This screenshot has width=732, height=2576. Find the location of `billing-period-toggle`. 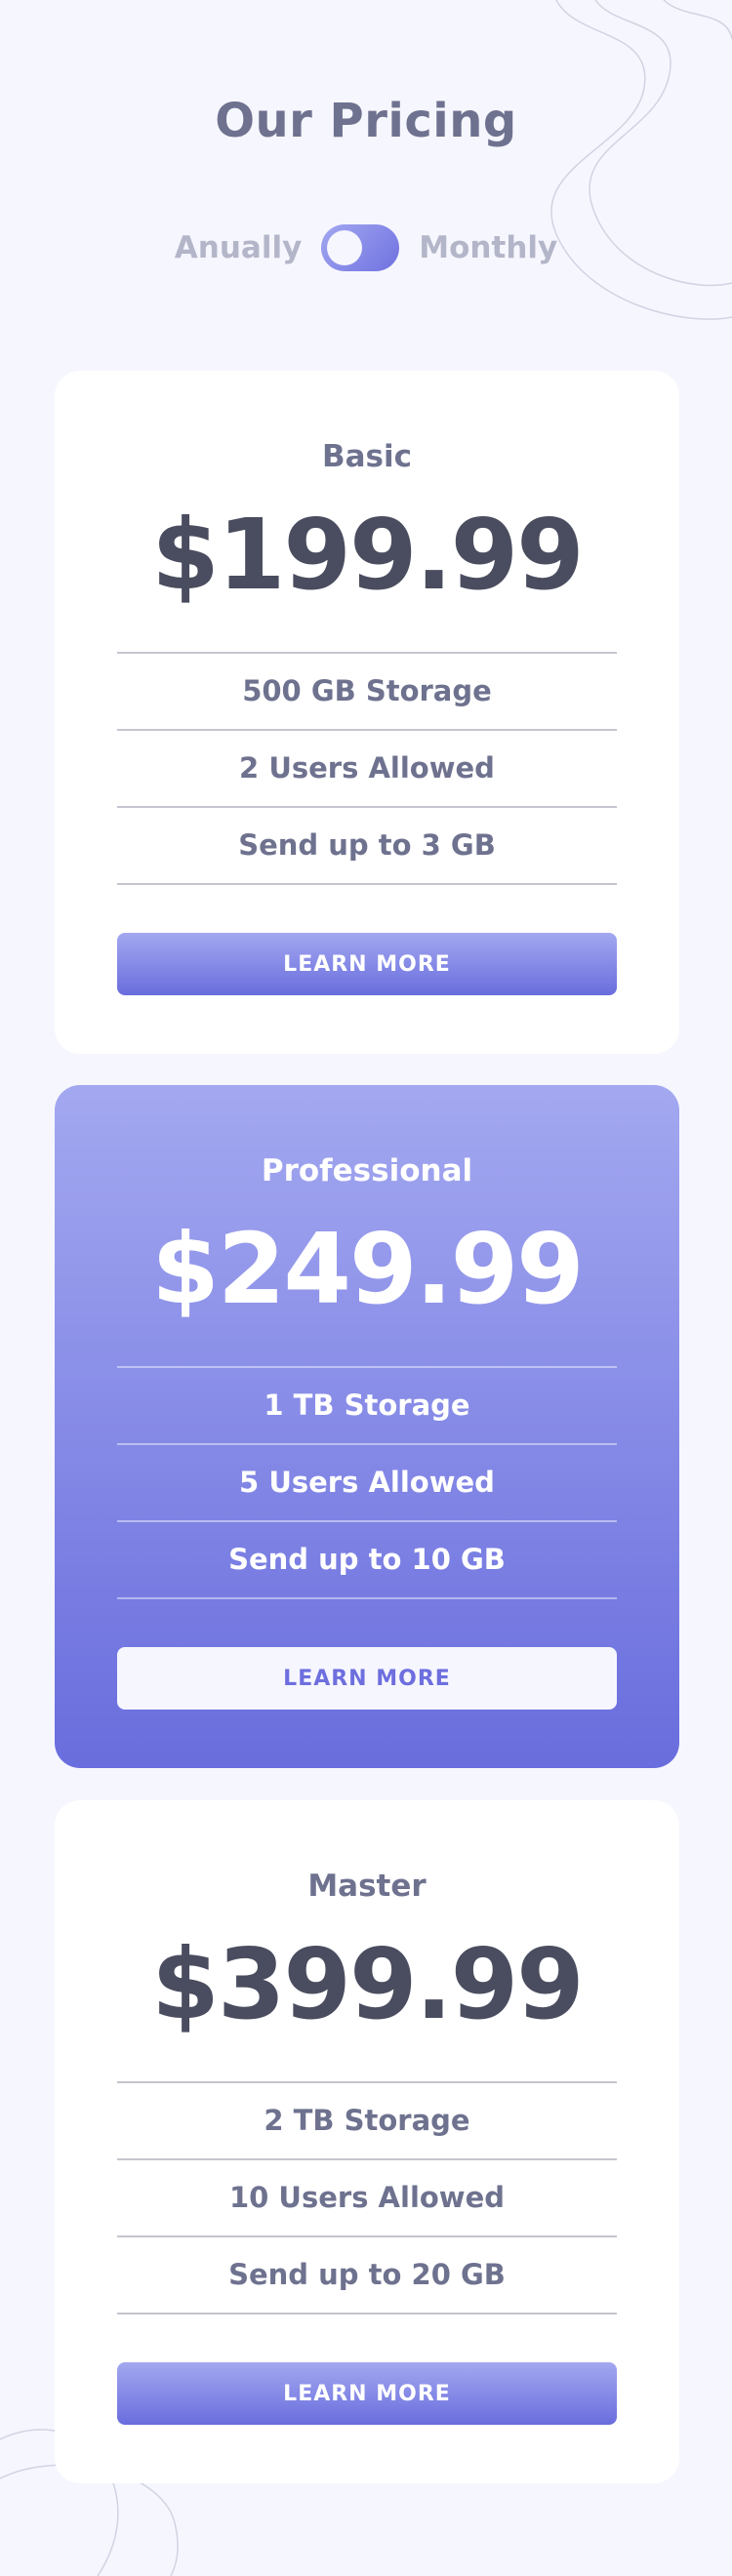

billing-period-toggle is located at coordinates (360, 247).